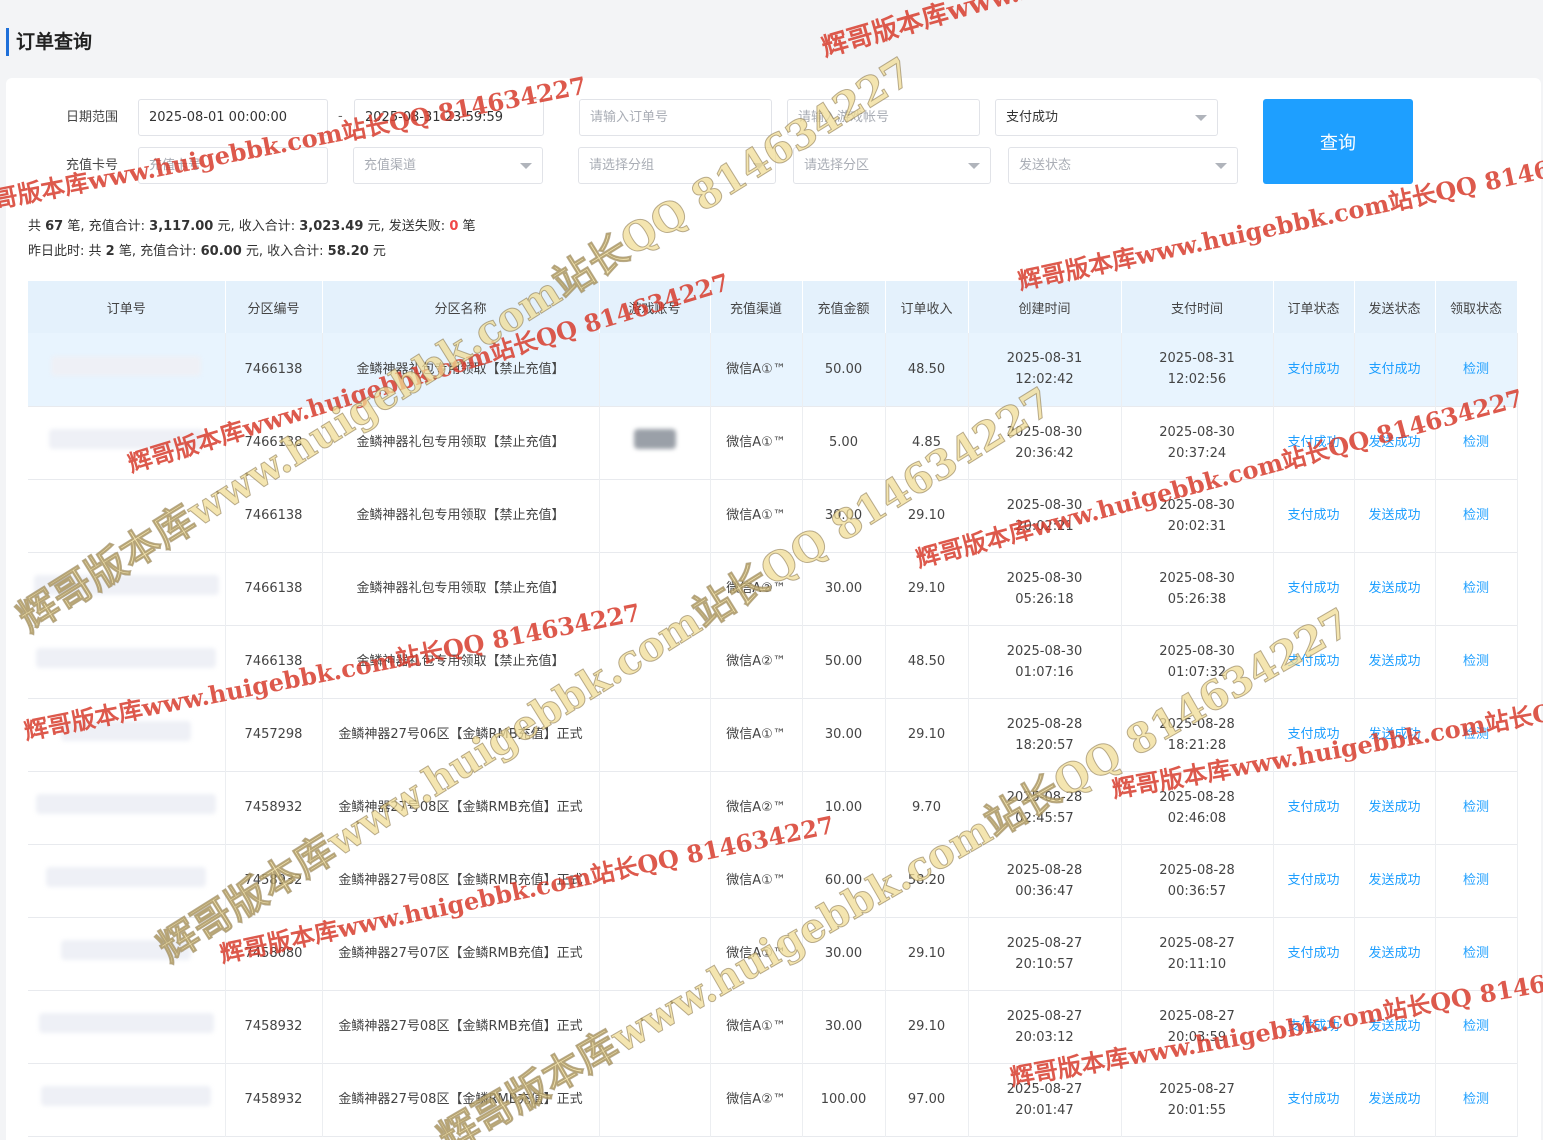  I want to click on paid-date: 2025-08-28, so click(1197, 870).